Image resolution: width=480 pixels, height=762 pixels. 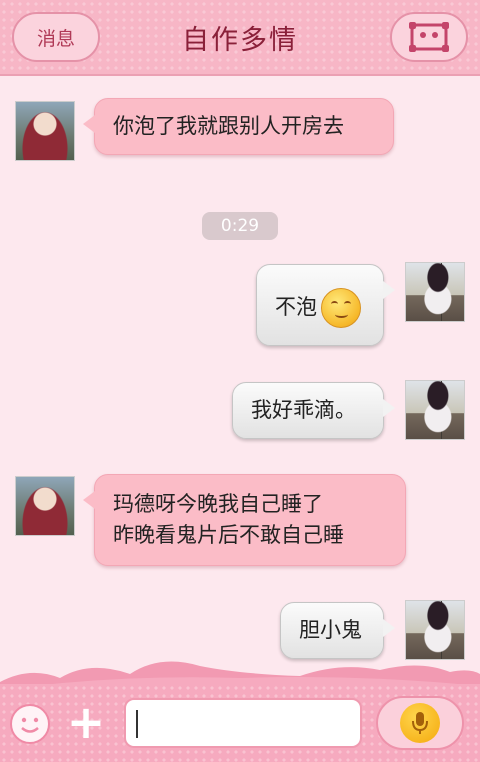 I want to click on profile-card-icon, so click(x=429, y=37).